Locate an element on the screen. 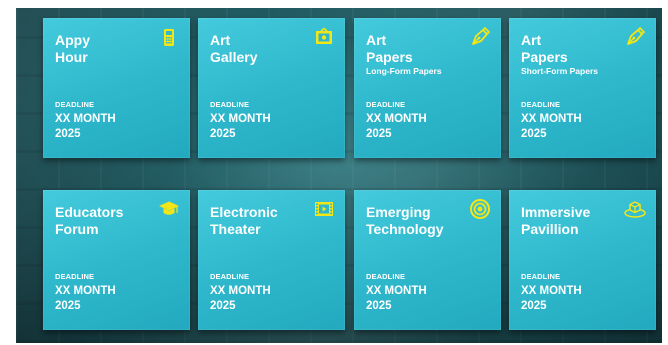 This screenshot has width=668, height=345. picture-frame-icon is located at coordinates (324, 35).